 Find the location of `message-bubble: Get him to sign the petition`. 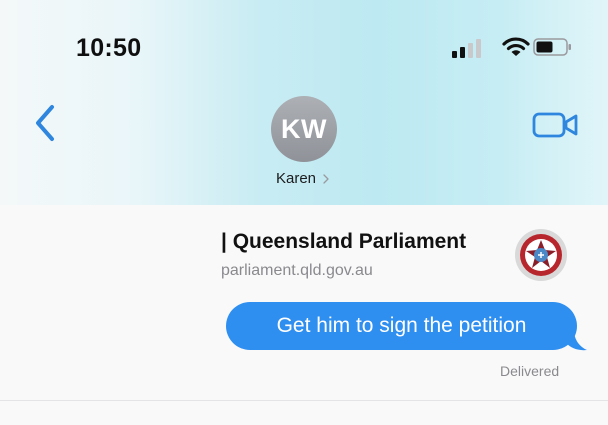

message-bubble: Get him to sign the petition is located at coordinates (401, 326).